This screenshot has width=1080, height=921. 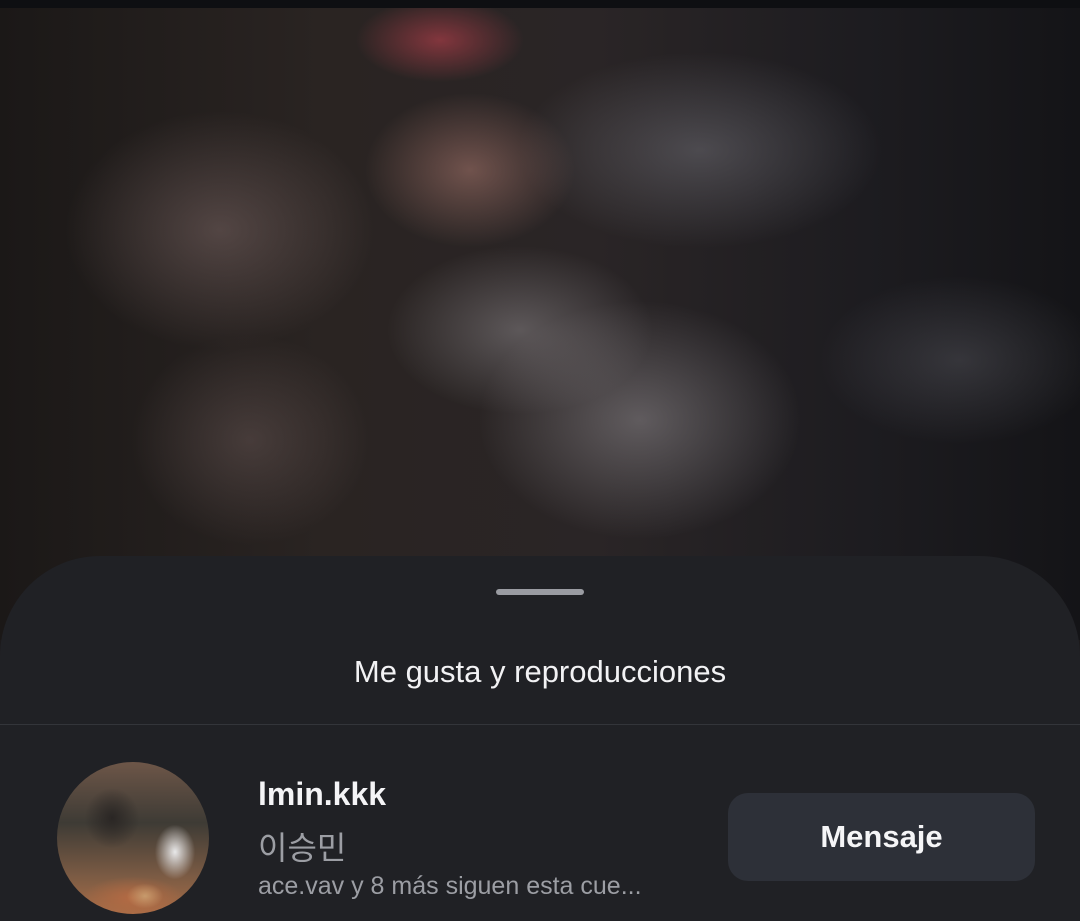 What do you see at coordinates (540, 671) in the screenshot?
I see `sheet-title: Me gusta y reproducciones` at bounding box center [540, 671].